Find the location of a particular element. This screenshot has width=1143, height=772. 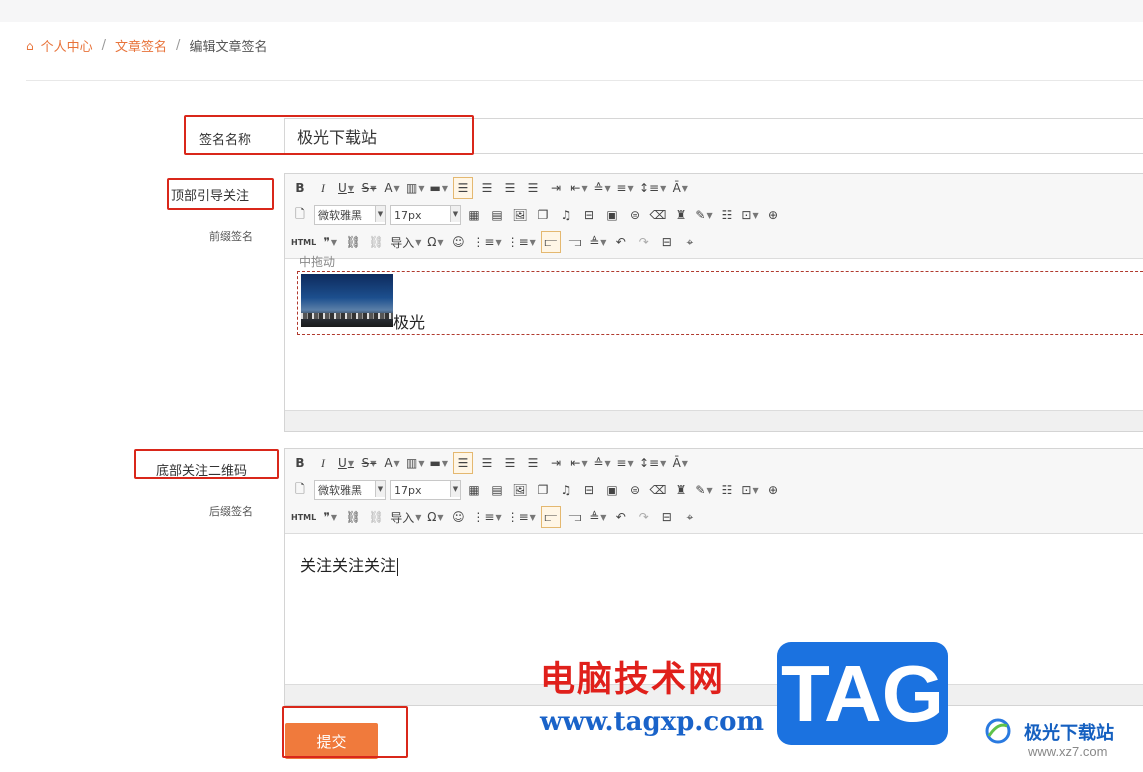

submit-button: 提交 is located at coordinates (331, 741).